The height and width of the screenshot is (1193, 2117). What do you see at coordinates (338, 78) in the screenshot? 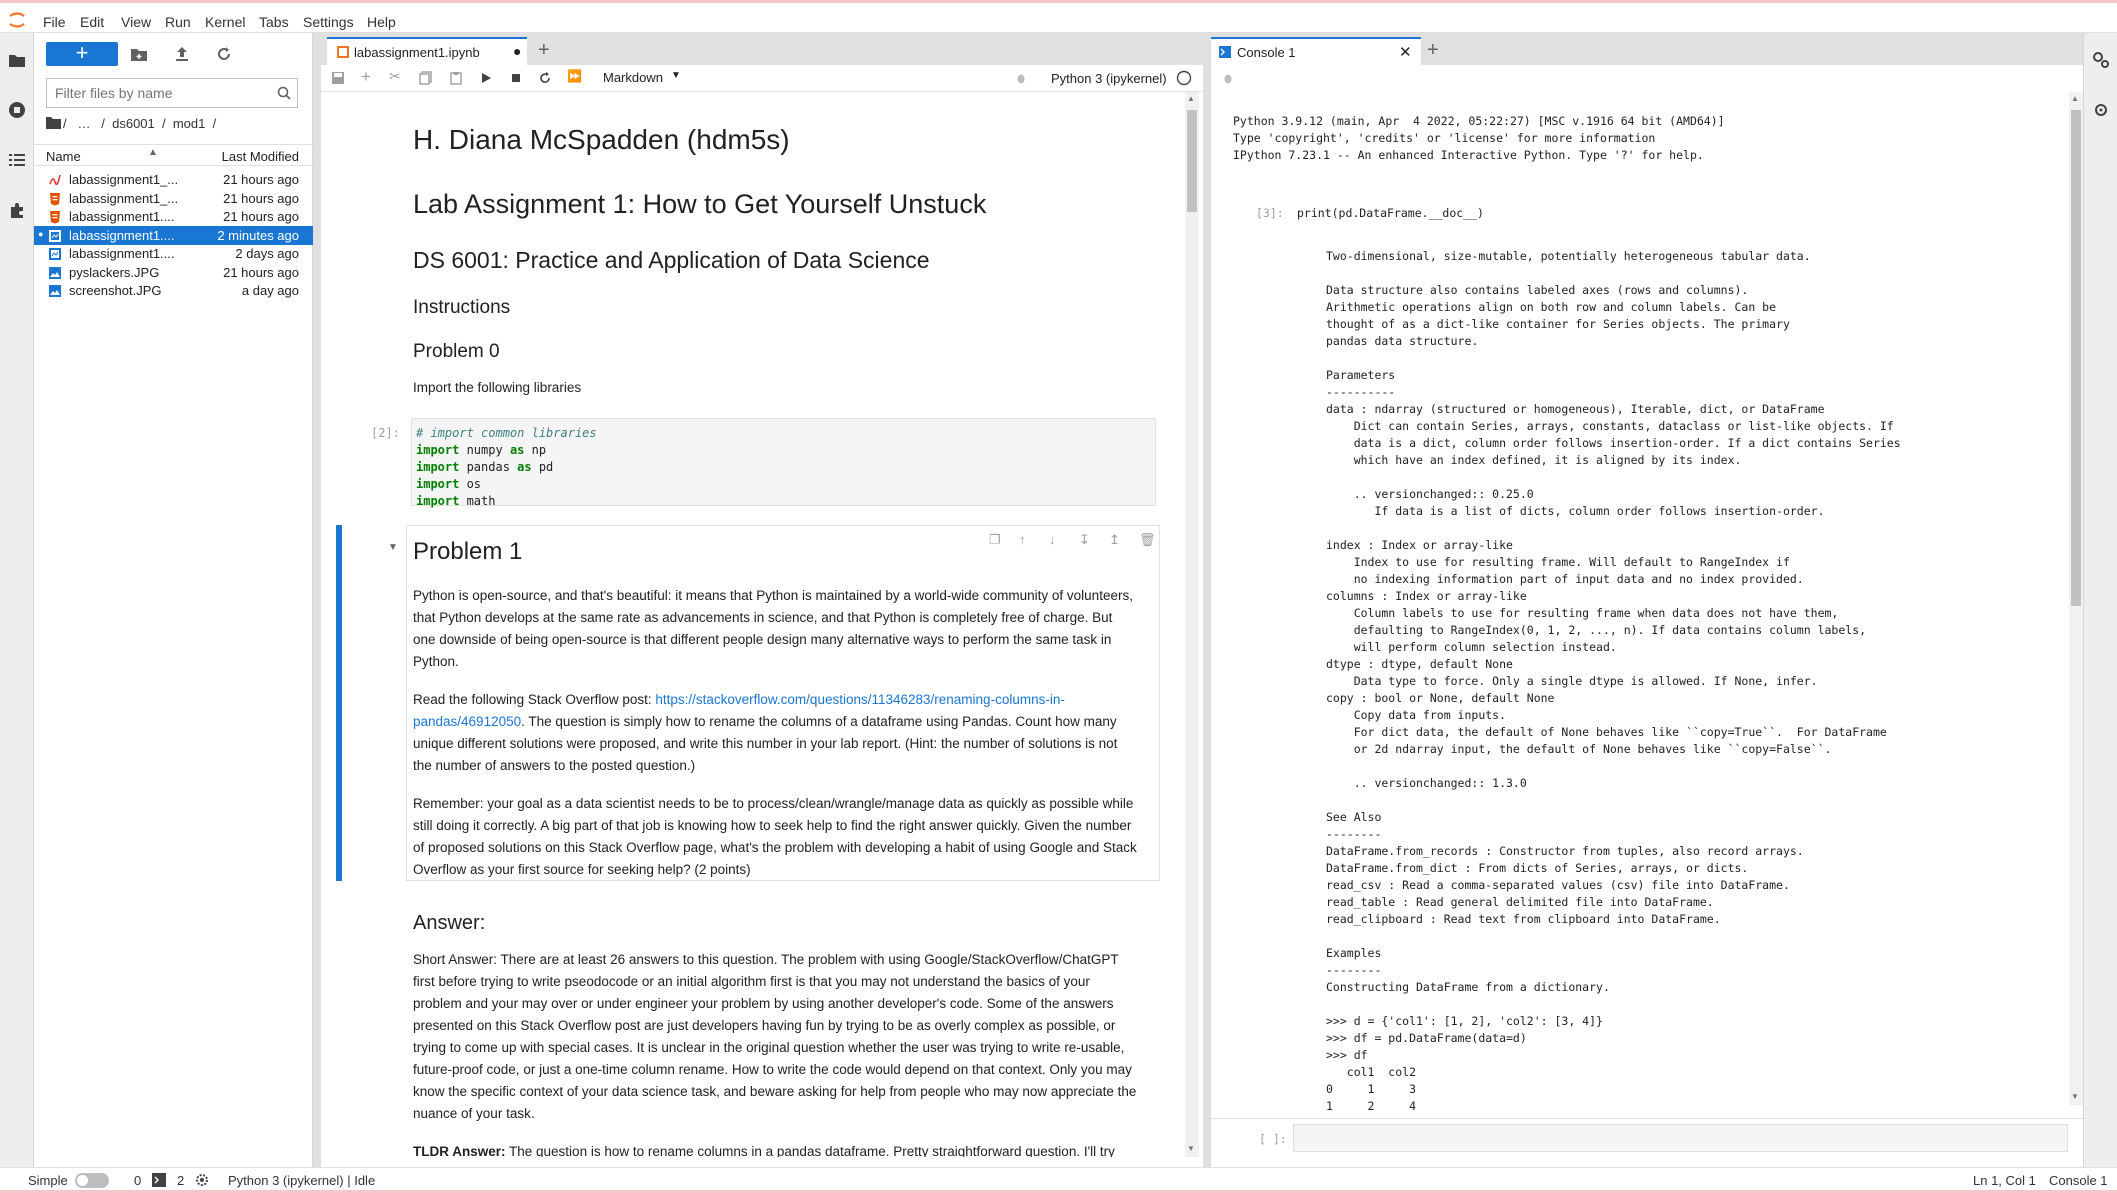
I see `save-icon` at bounding box center [338, 78].